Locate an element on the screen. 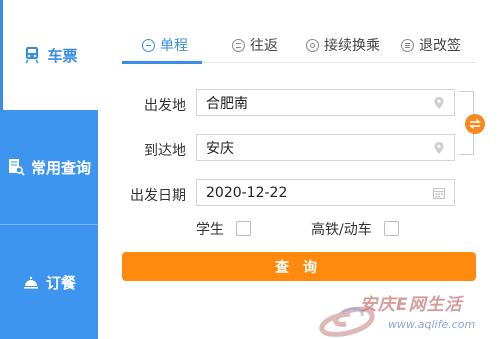  from-station-field: 合肥南 is located at coordinates (325, 102).